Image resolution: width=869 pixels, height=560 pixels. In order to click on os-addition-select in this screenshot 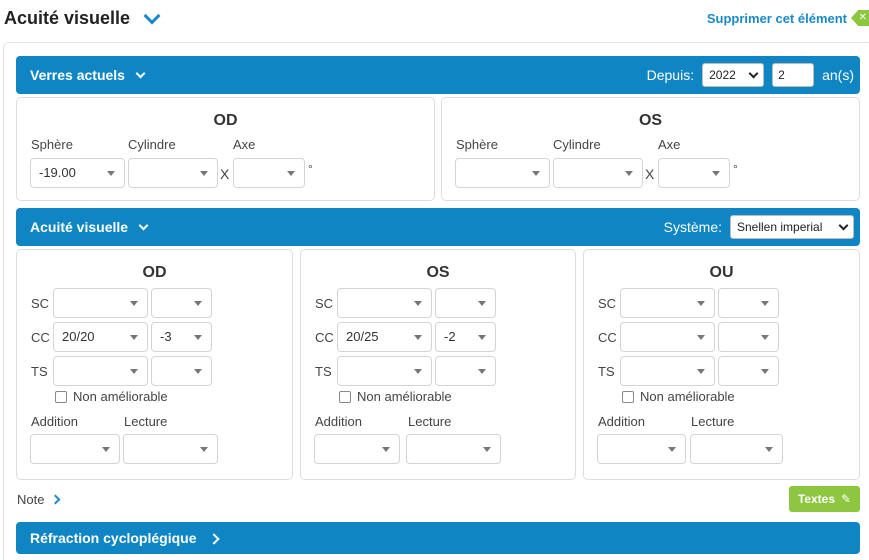, I will do `click(357, 449)`.